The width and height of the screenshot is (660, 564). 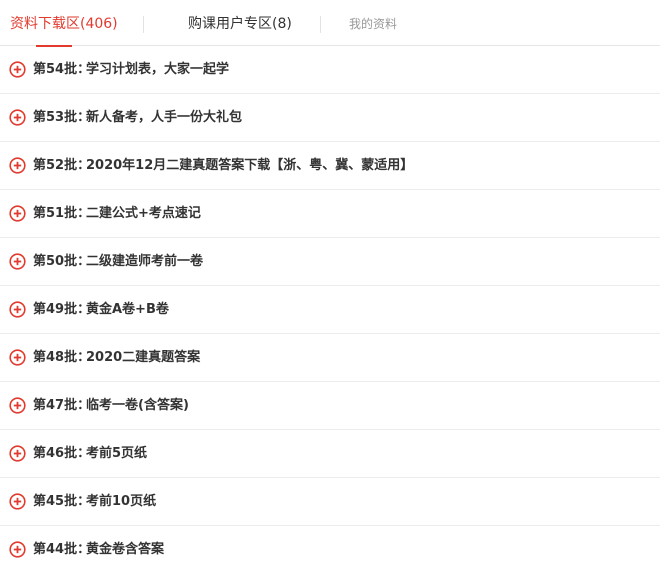 What do you see at coordinates (62, 213) in the screenshot?
I see `batch-label: 第51批：` at bounding box center [62, 213].